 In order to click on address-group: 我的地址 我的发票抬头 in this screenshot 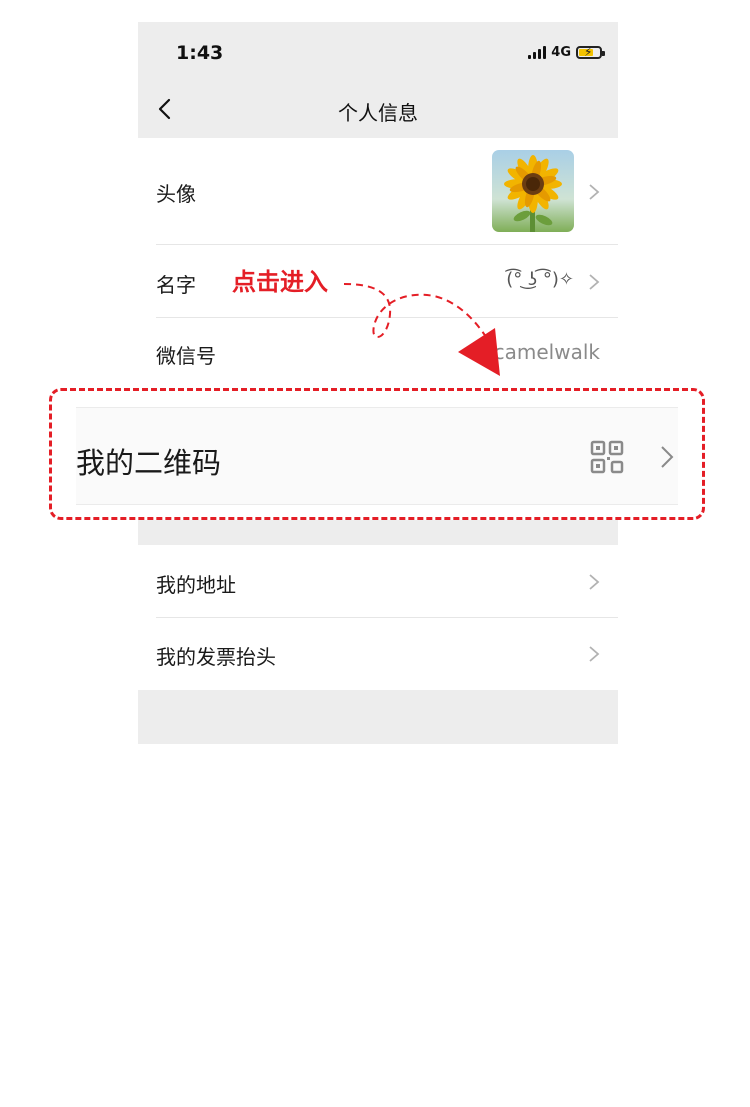, I will do `click(378, 617)`.